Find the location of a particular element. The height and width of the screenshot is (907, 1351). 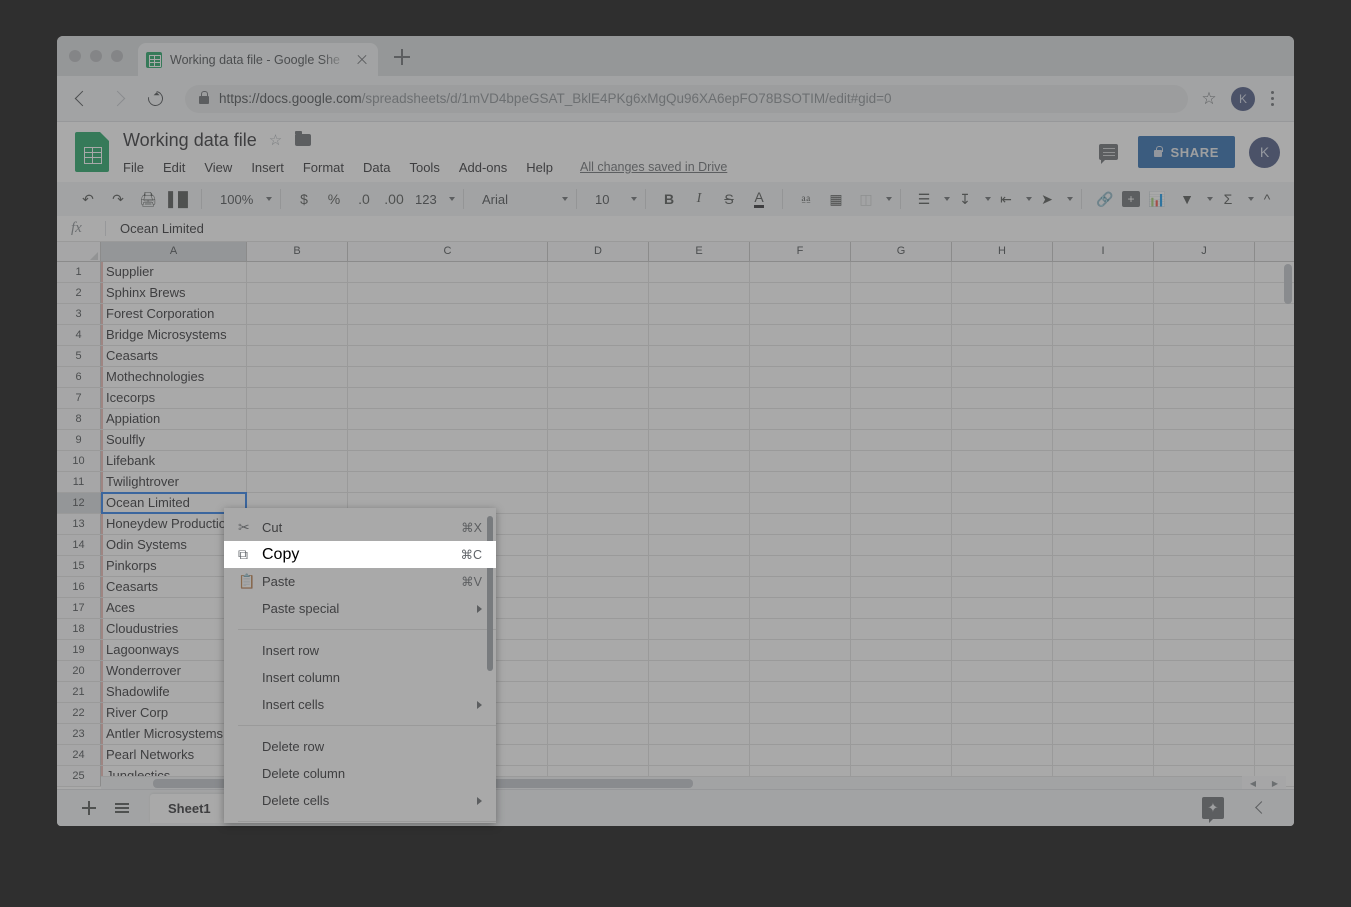

cell-H6 is located at coordinates (1002, 377).